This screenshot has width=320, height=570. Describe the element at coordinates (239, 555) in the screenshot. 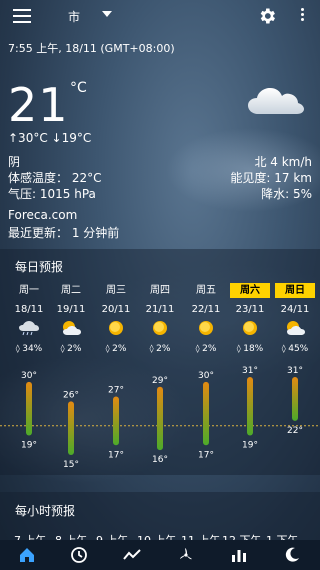

I see `bar-chart-icon` at that location.